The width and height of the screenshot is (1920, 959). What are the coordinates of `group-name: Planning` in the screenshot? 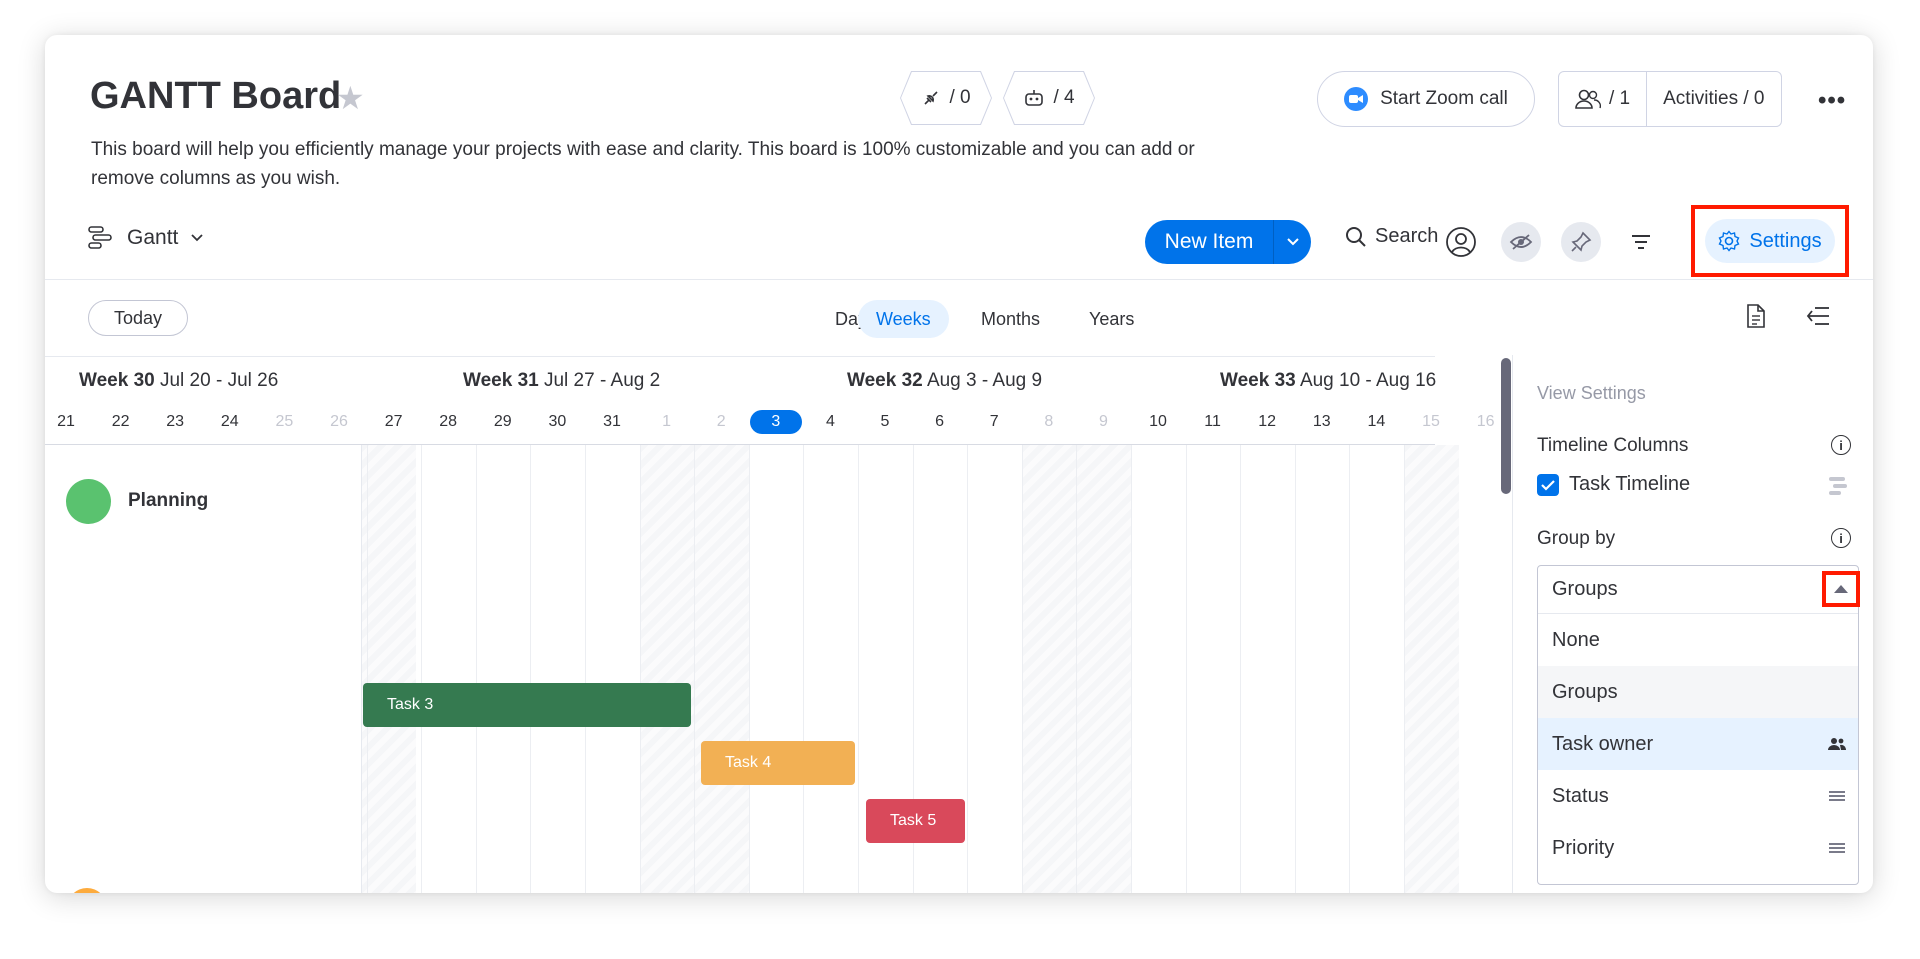 It's located at (168, 501).